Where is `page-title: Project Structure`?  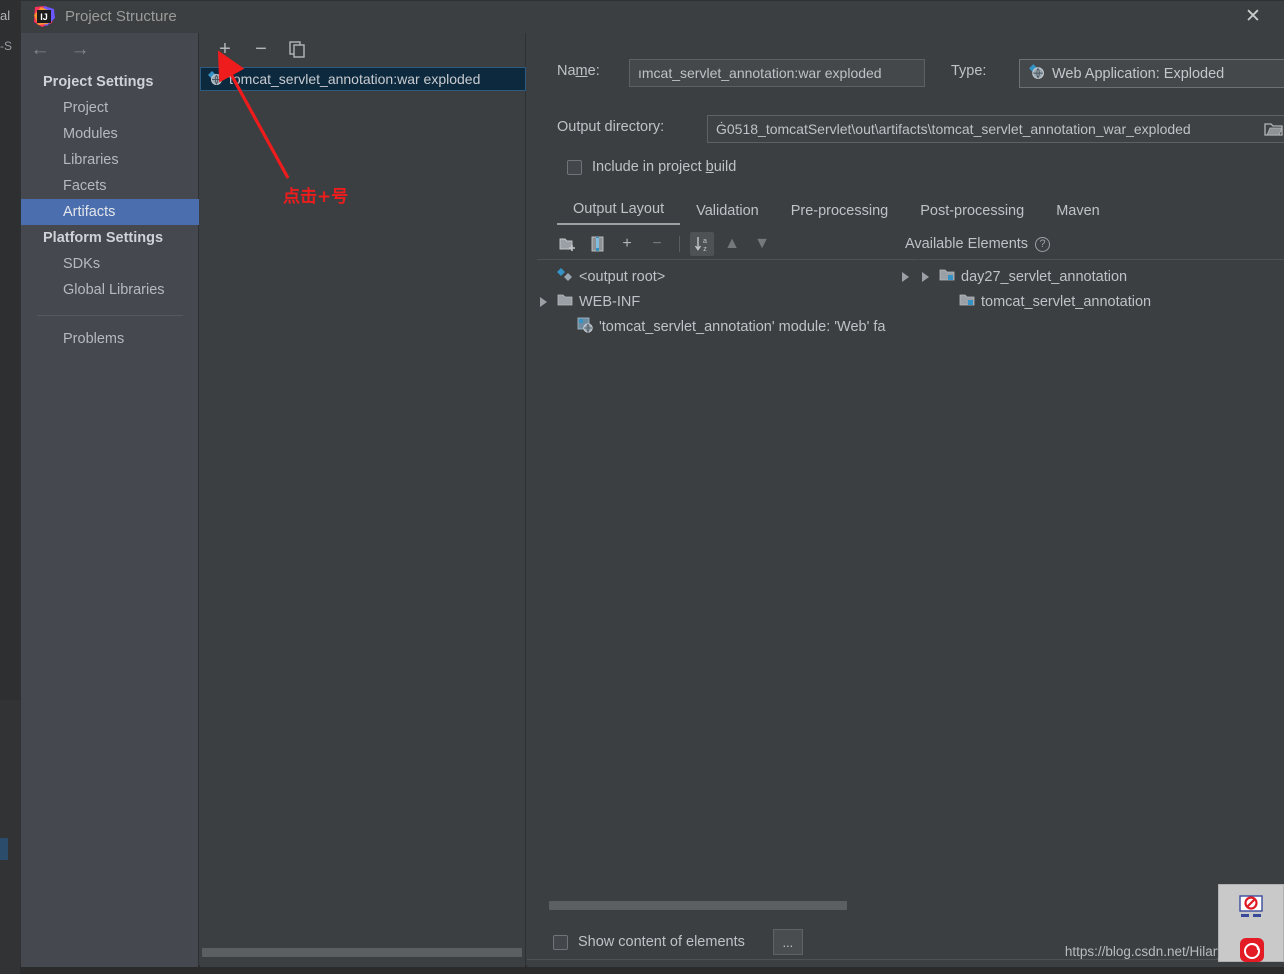
page-title: Project Structure is located at coordinates (121, 16).